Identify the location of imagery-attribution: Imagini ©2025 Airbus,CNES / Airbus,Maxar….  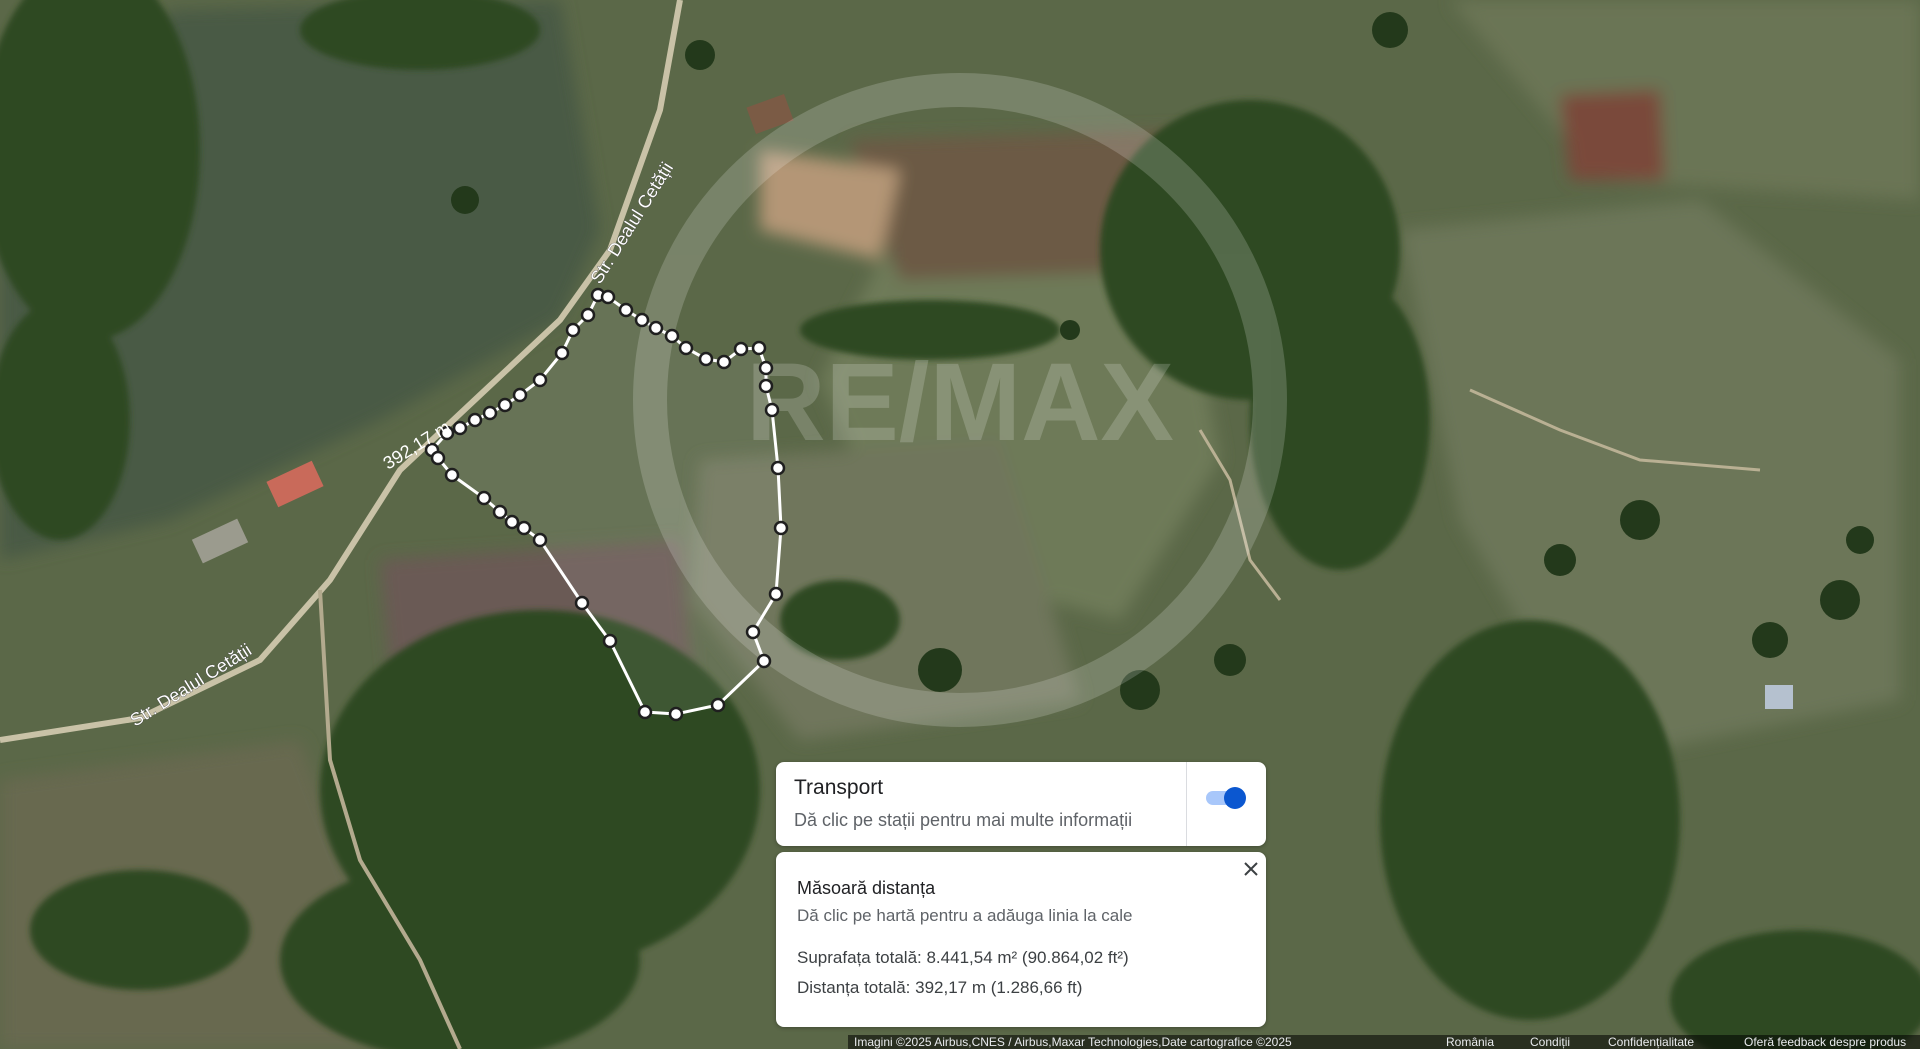
(1073, 1042).